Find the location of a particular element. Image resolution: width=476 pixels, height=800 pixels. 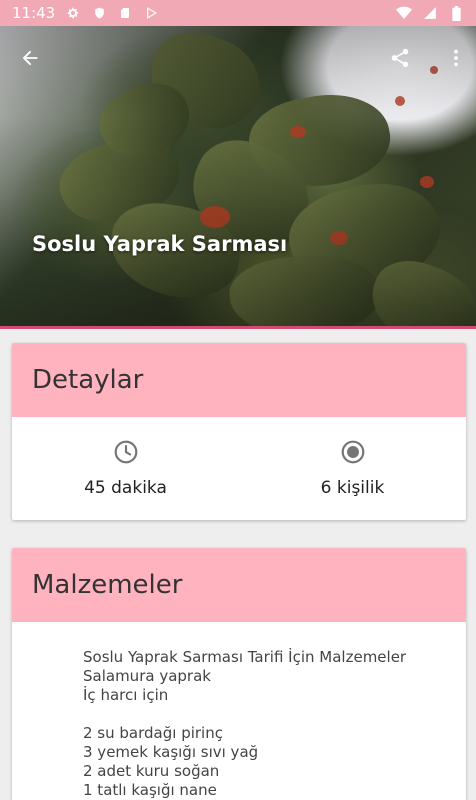

ingredients-heading: Malzemeler is located at coordinates (239, 585).